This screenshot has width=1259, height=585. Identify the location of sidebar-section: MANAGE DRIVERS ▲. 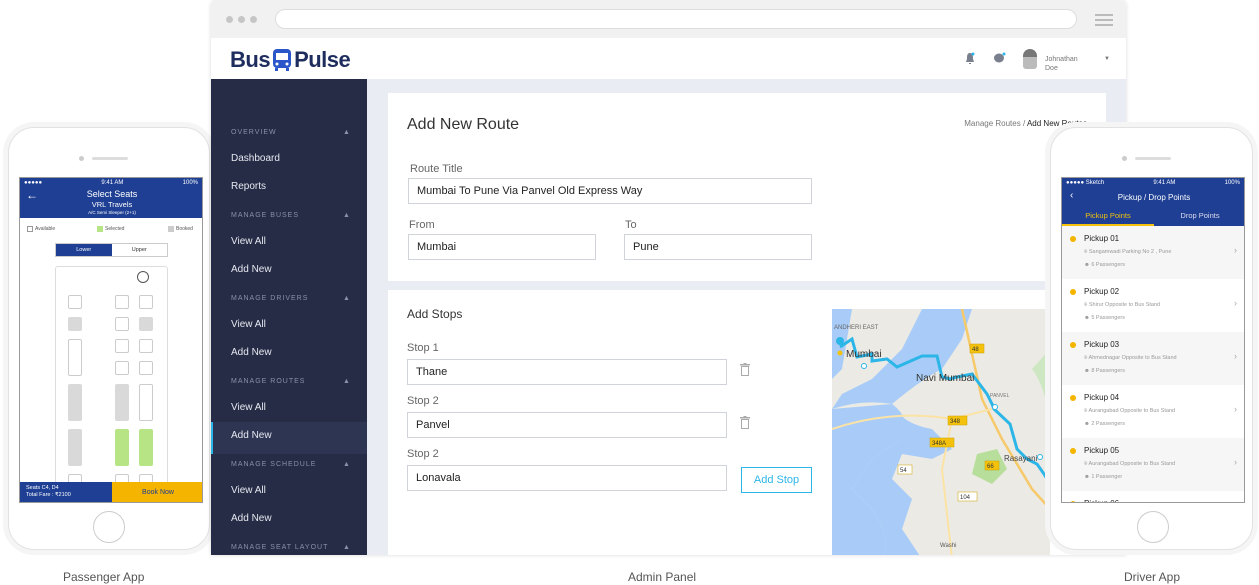
(290, 298).